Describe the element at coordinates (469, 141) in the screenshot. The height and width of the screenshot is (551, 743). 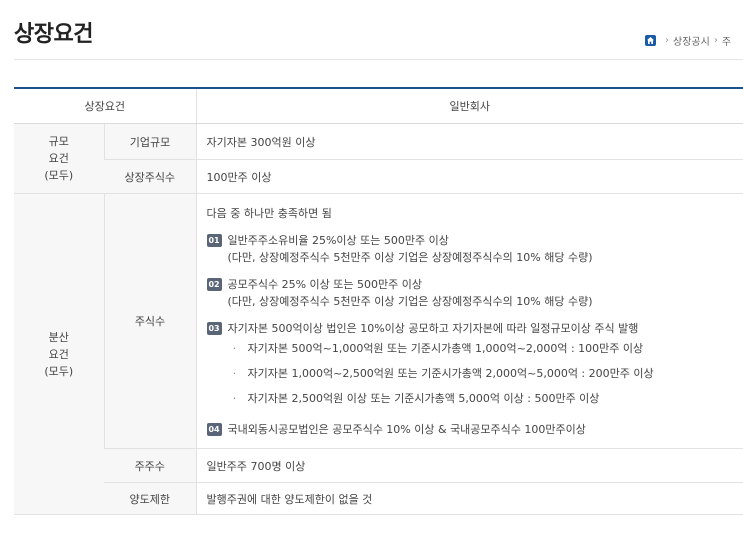
I see `row-value: 자기자본 300억원 이상` at that location.